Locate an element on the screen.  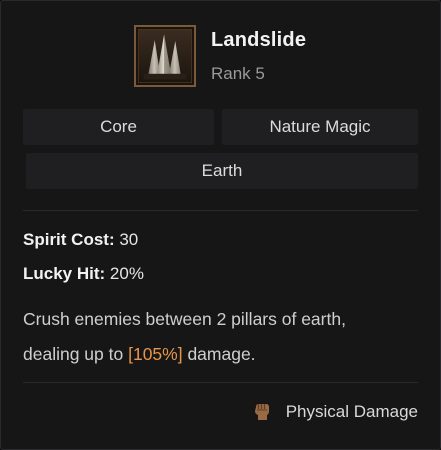
skill-icon is located at coordinates (165, 56).